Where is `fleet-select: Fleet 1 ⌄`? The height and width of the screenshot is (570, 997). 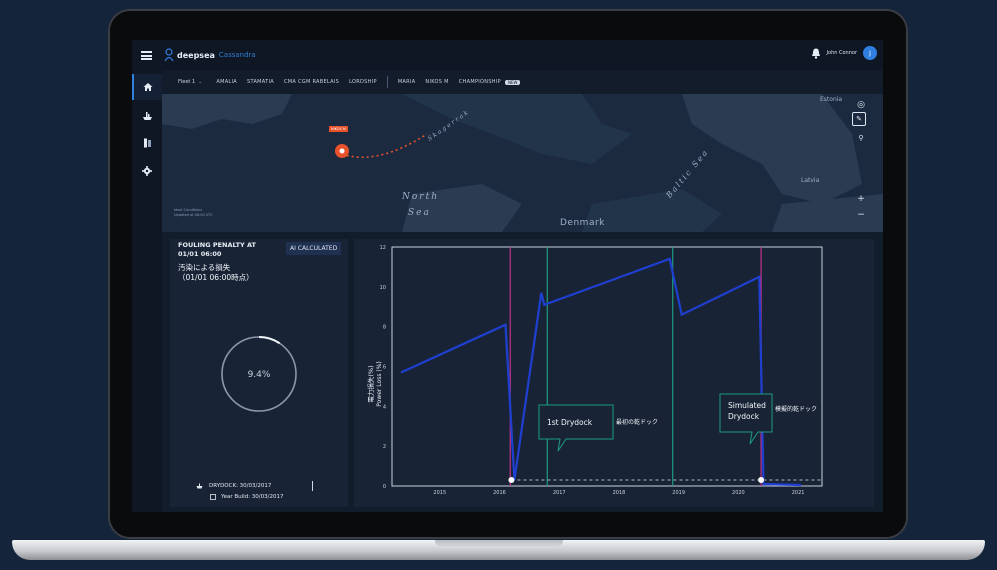 fleet-select: Fleet 1 ⌄ is located at coordinates (190, 82).